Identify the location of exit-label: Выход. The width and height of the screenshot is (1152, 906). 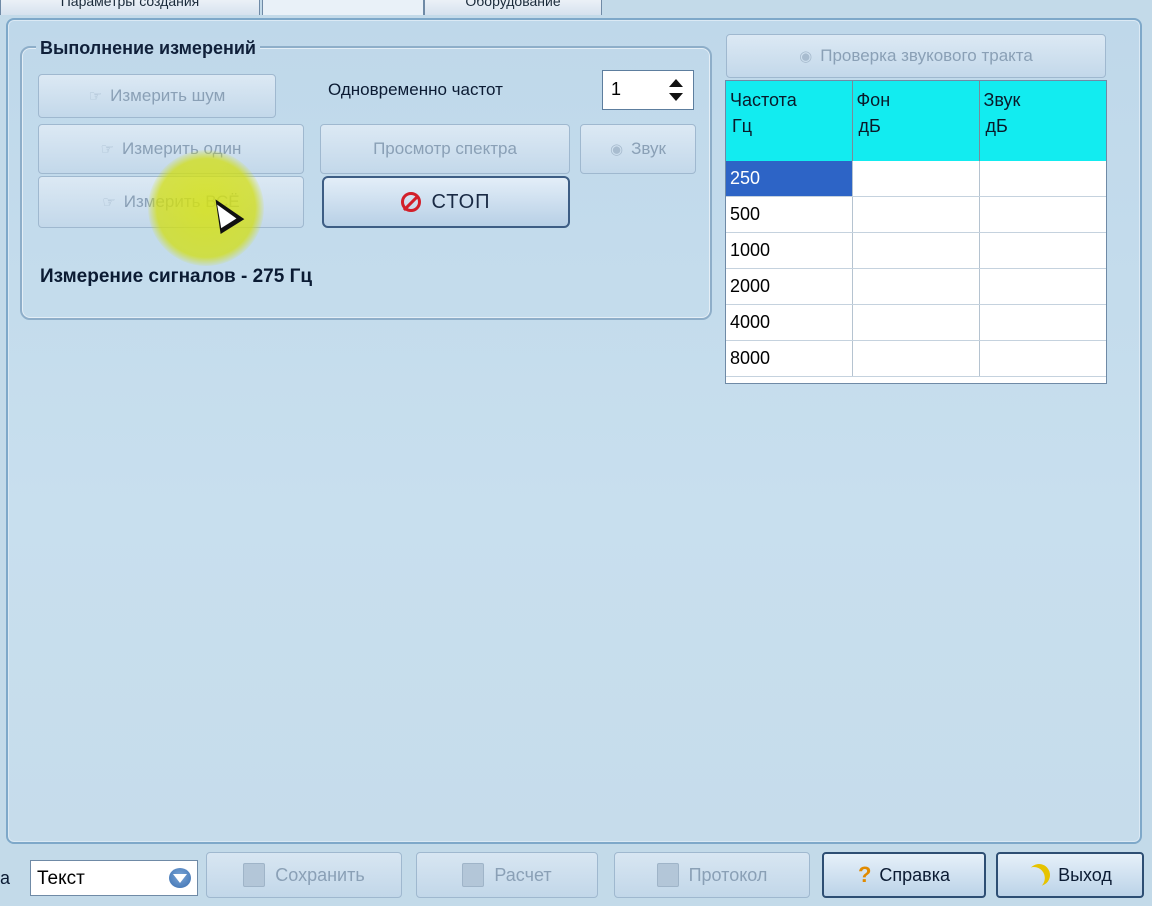
(1085, 874).